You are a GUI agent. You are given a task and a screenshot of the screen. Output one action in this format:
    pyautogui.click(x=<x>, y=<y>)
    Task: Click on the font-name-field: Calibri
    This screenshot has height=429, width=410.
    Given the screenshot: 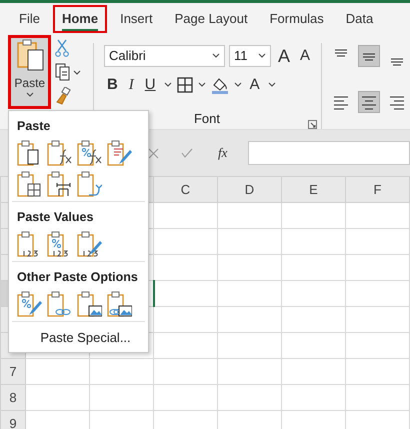 What is the action you would take?
    pyautogui.click(x=164, y=56)
    